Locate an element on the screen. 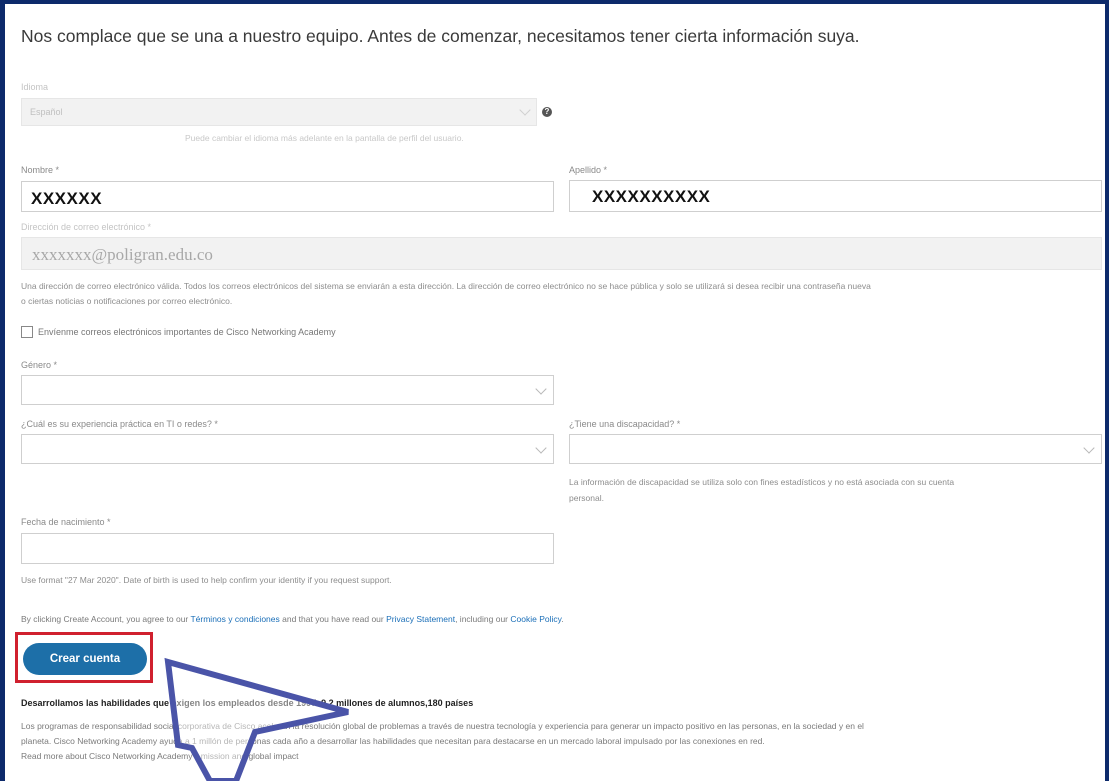 This screenshot has height=781, width=1109. arrow-shape is located at coordinates (256, 719).